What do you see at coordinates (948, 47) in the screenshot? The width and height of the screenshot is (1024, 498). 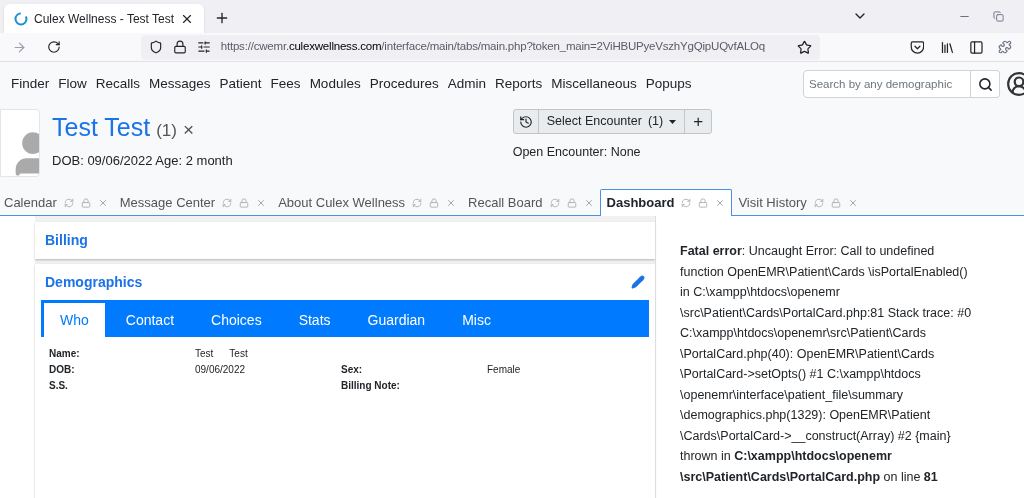 I see `library-icon` at bounding box center [948, 47].